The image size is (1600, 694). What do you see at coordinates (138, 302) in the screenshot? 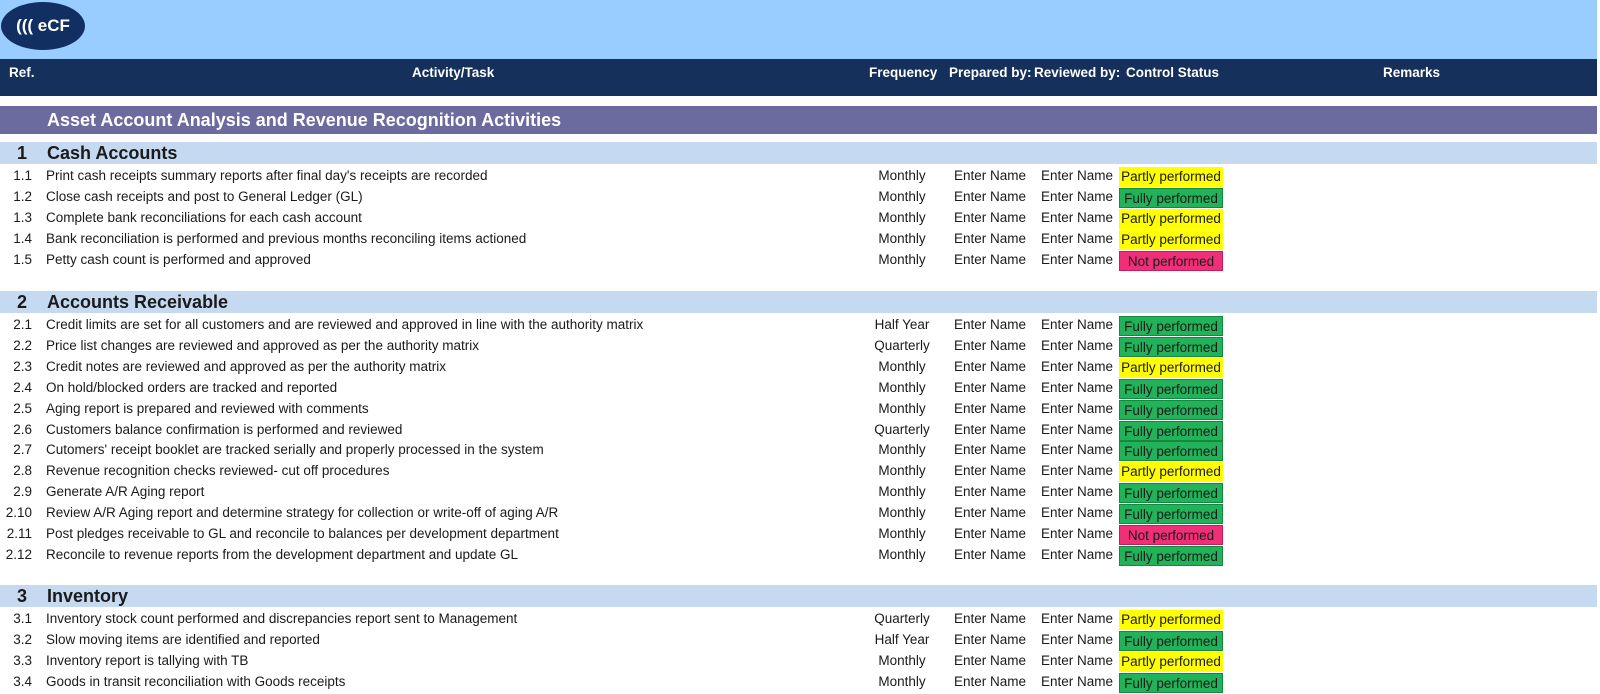
I see `section-title: Accounts Receivable` at bounding box center [138, 302].